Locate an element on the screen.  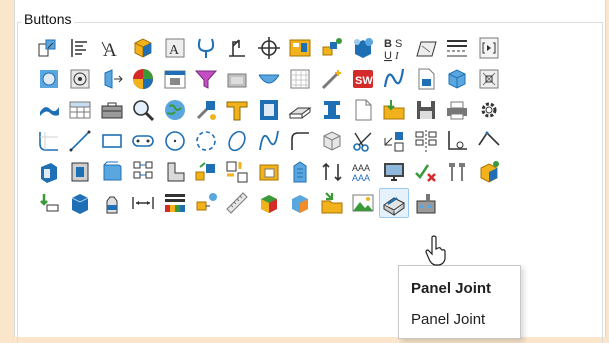
toolbar-button-balloons is located at coordinates (363, 48).